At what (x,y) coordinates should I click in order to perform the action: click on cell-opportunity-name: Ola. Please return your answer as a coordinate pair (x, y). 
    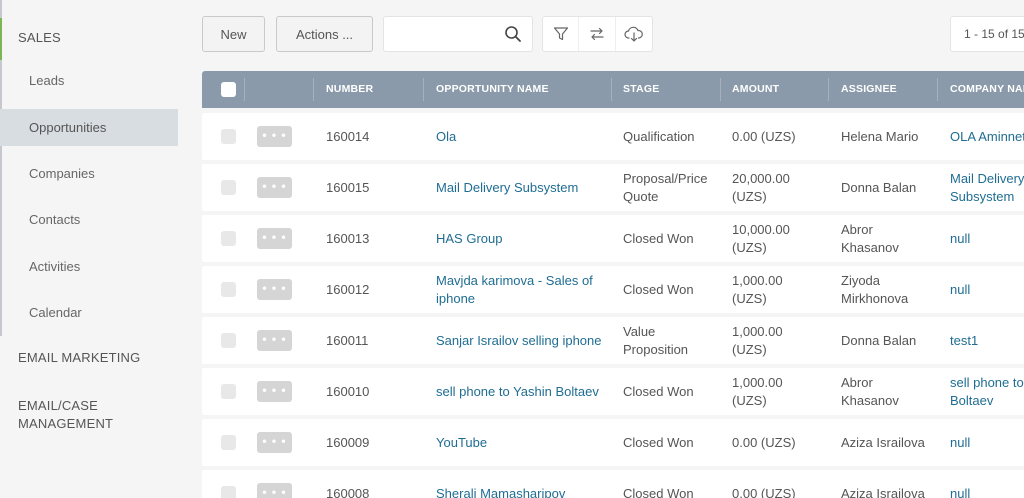
    Looking at the image, I should click on (446, 137).